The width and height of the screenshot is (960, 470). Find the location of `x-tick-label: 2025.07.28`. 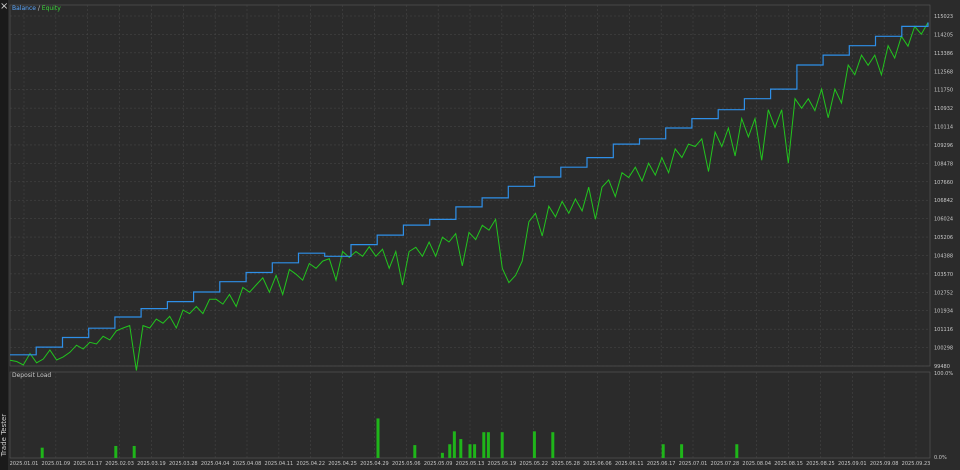

x-tick-label: 2025.07.28 is located at coordinates (725, 464).